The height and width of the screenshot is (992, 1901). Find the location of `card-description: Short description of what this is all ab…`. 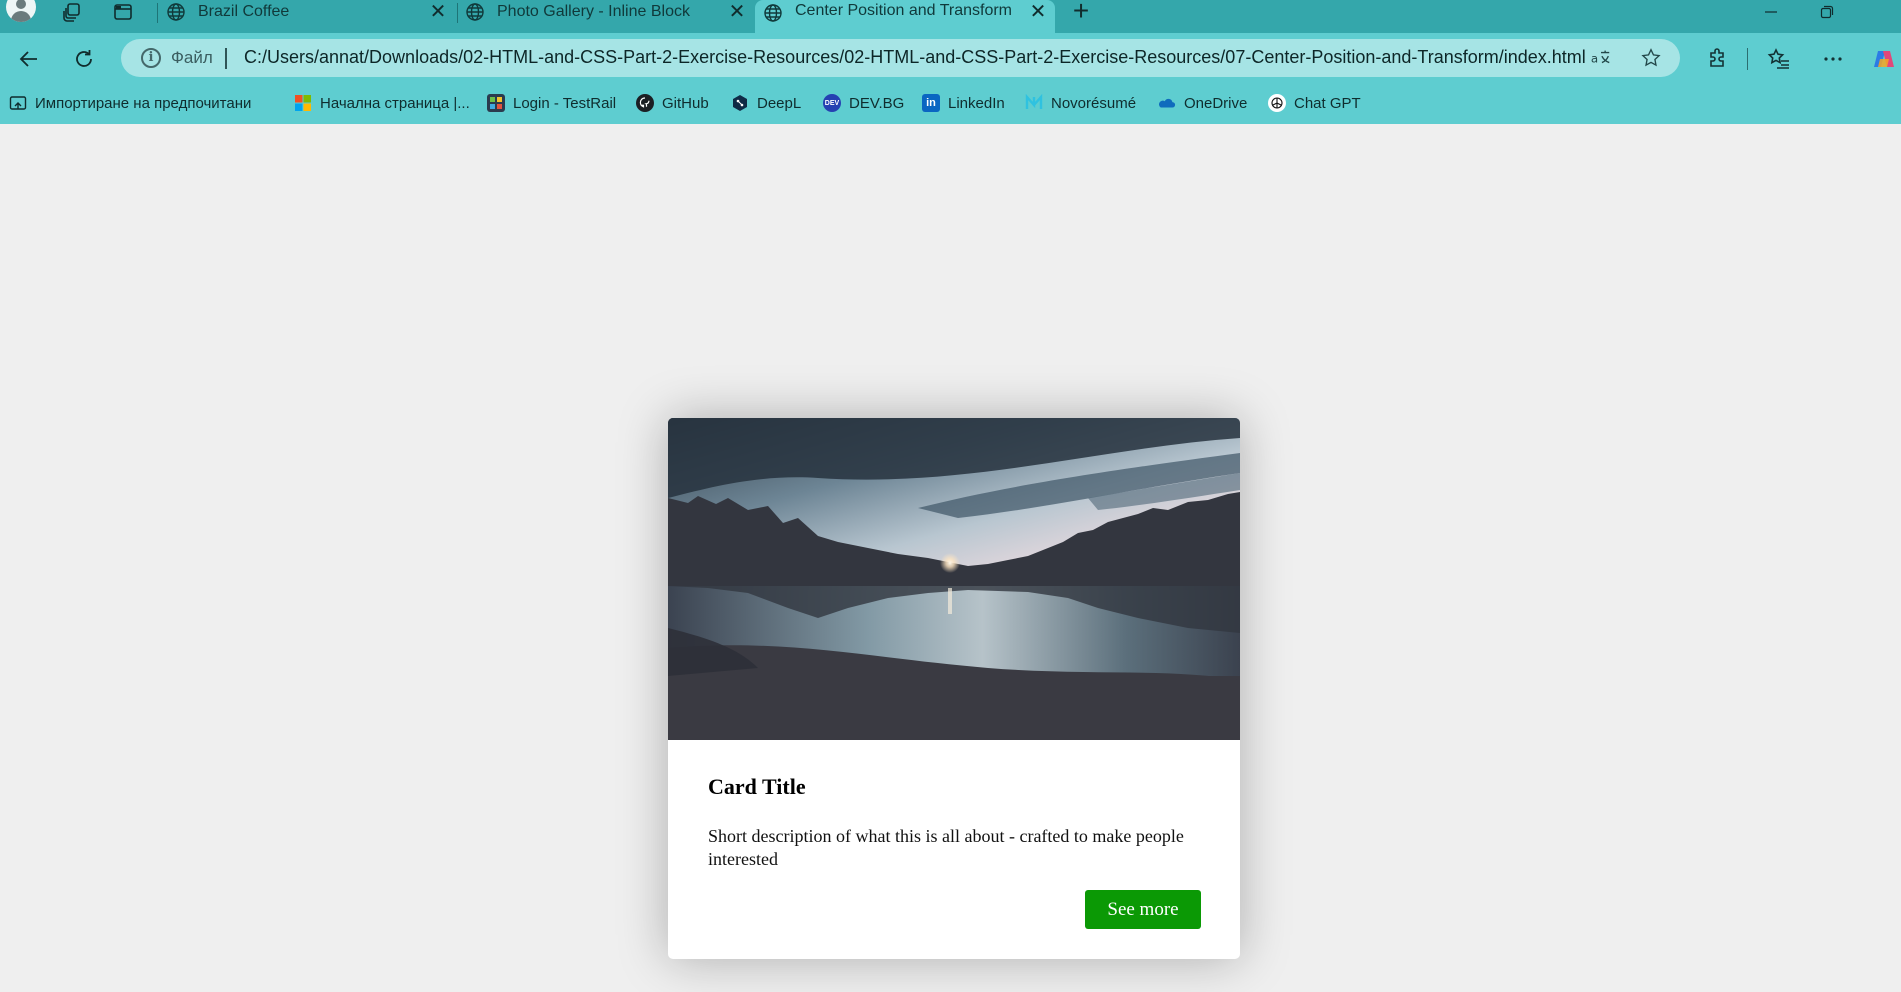

card-description: Short description of what this is all ab… is located at coordinates (946, 847).